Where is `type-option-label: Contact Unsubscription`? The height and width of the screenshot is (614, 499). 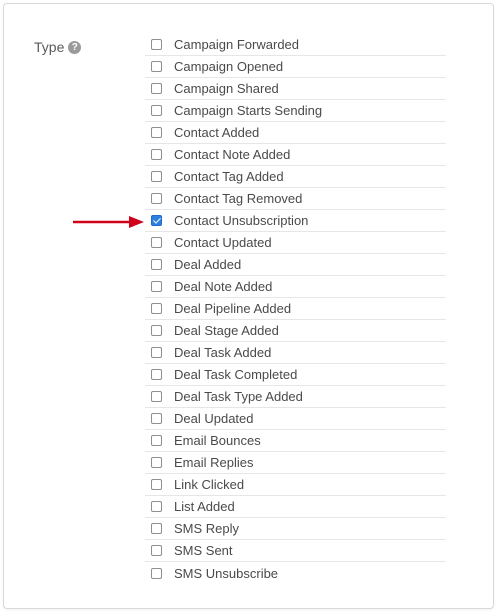 type-option-label: Contact Unsubscription is located at coordinates (241, 220).